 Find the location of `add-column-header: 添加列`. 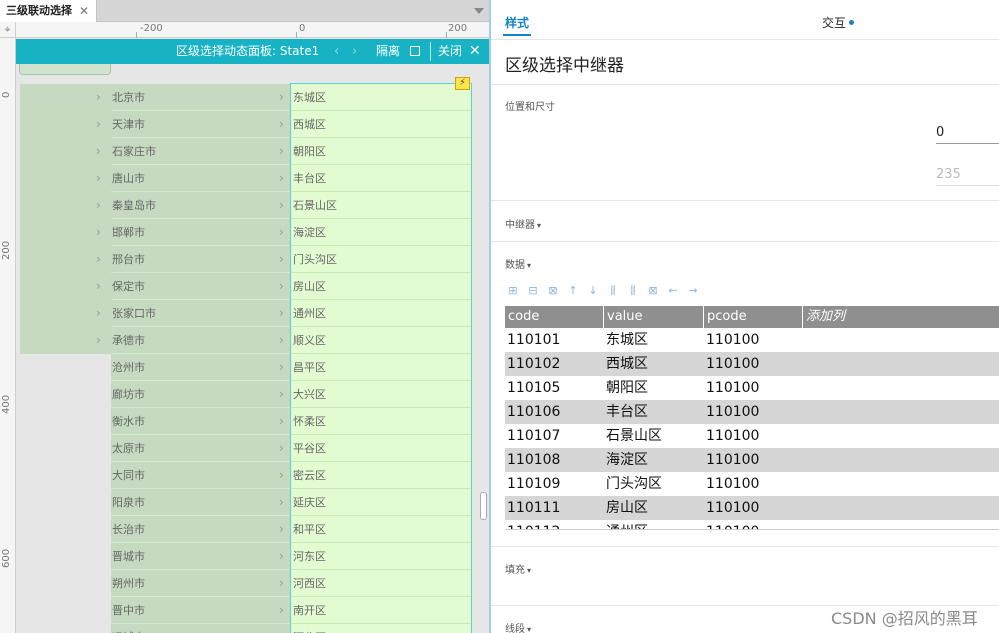

add-column-header: 添加列 is located at coordinates (901, 317).